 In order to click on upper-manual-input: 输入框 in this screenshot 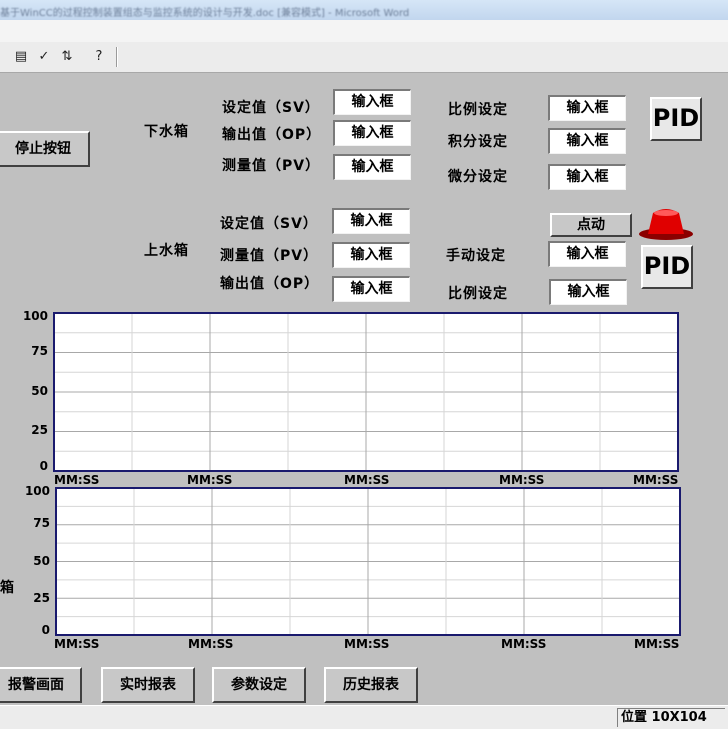, I will do `click(587, 254)`.